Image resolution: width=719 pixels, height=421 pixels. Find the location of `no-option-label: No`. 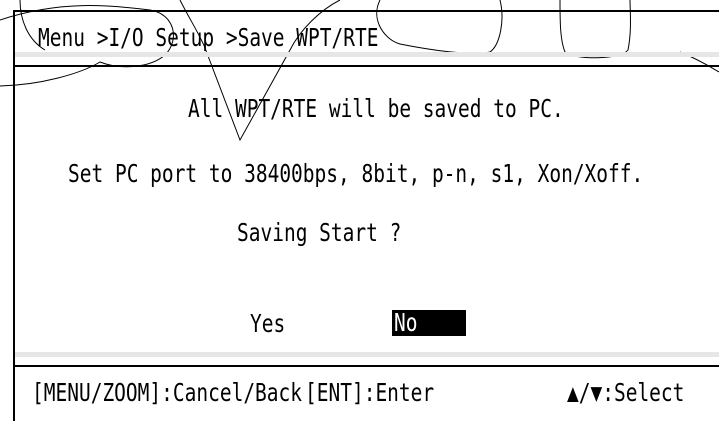

no-option-label: No is located at coordinates (406, 323).